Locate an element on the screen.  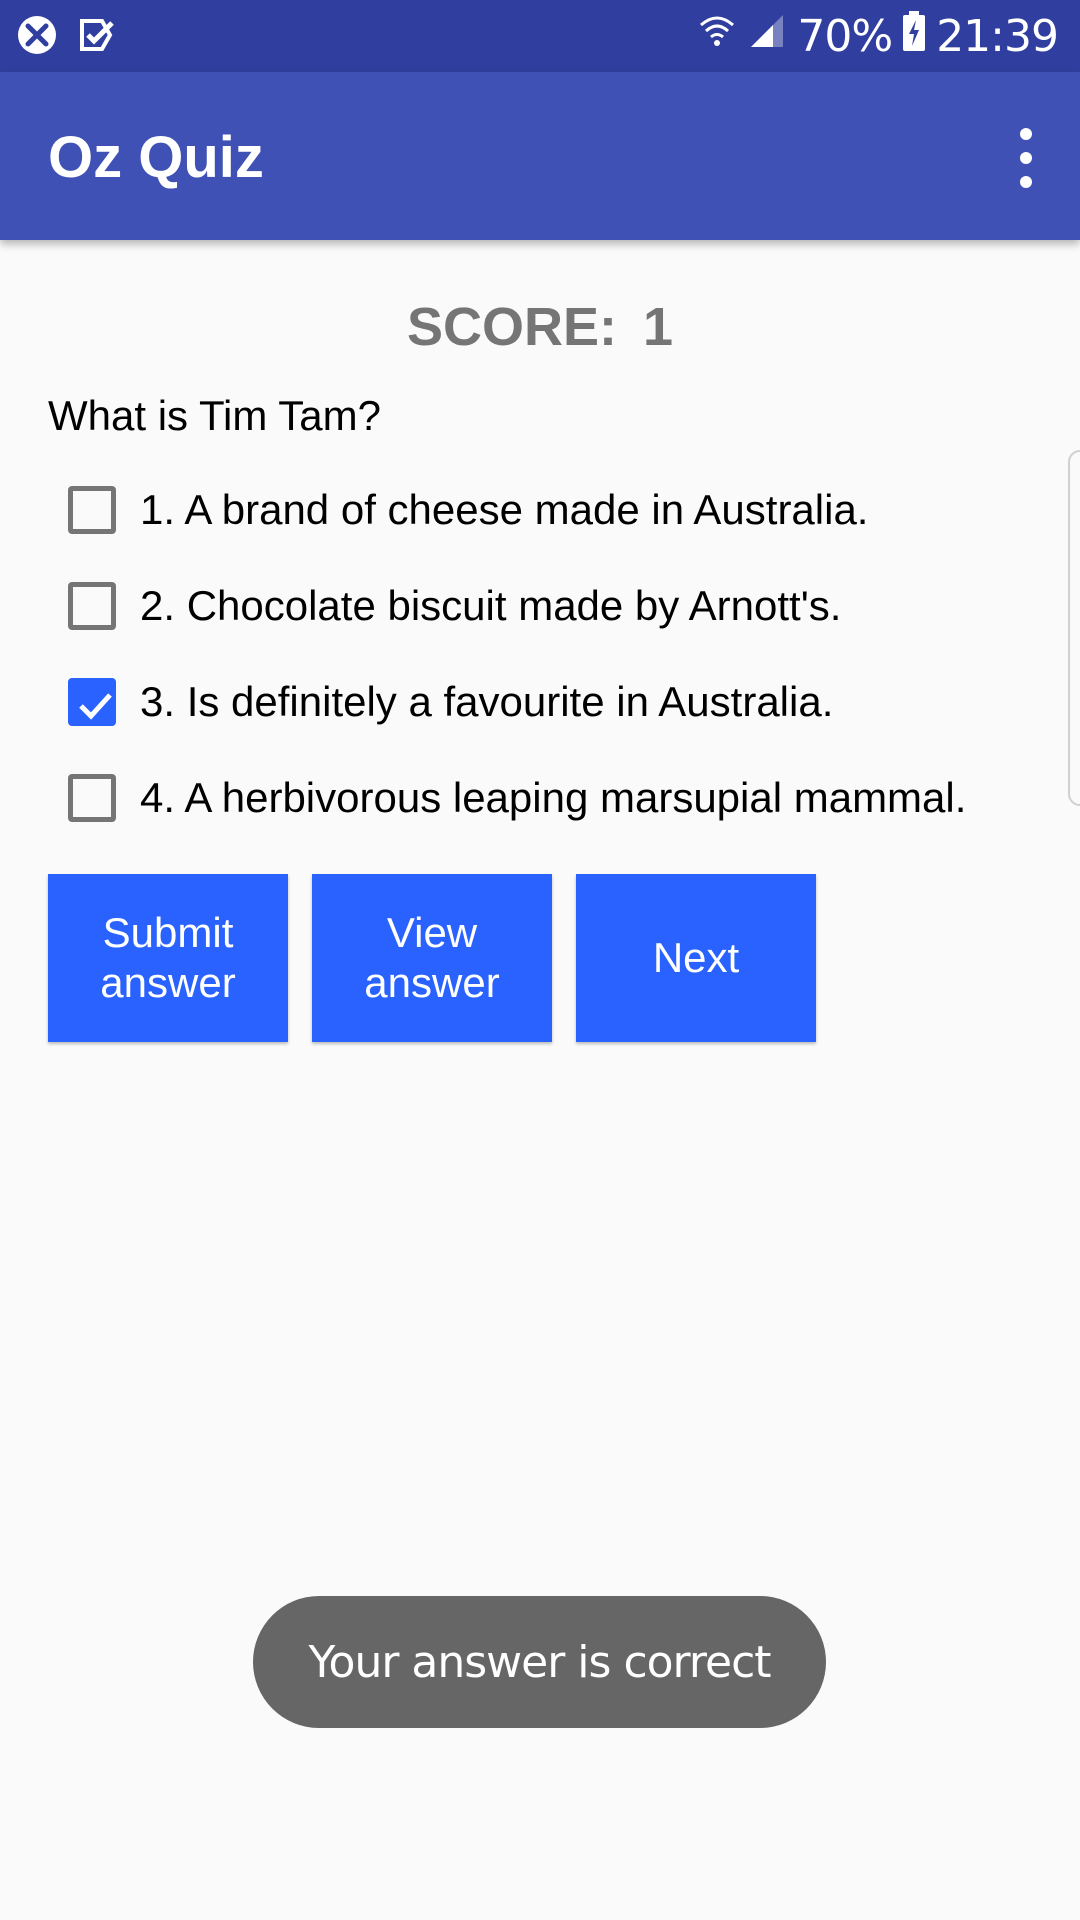
check-icon is located at coordinates (95, 706).